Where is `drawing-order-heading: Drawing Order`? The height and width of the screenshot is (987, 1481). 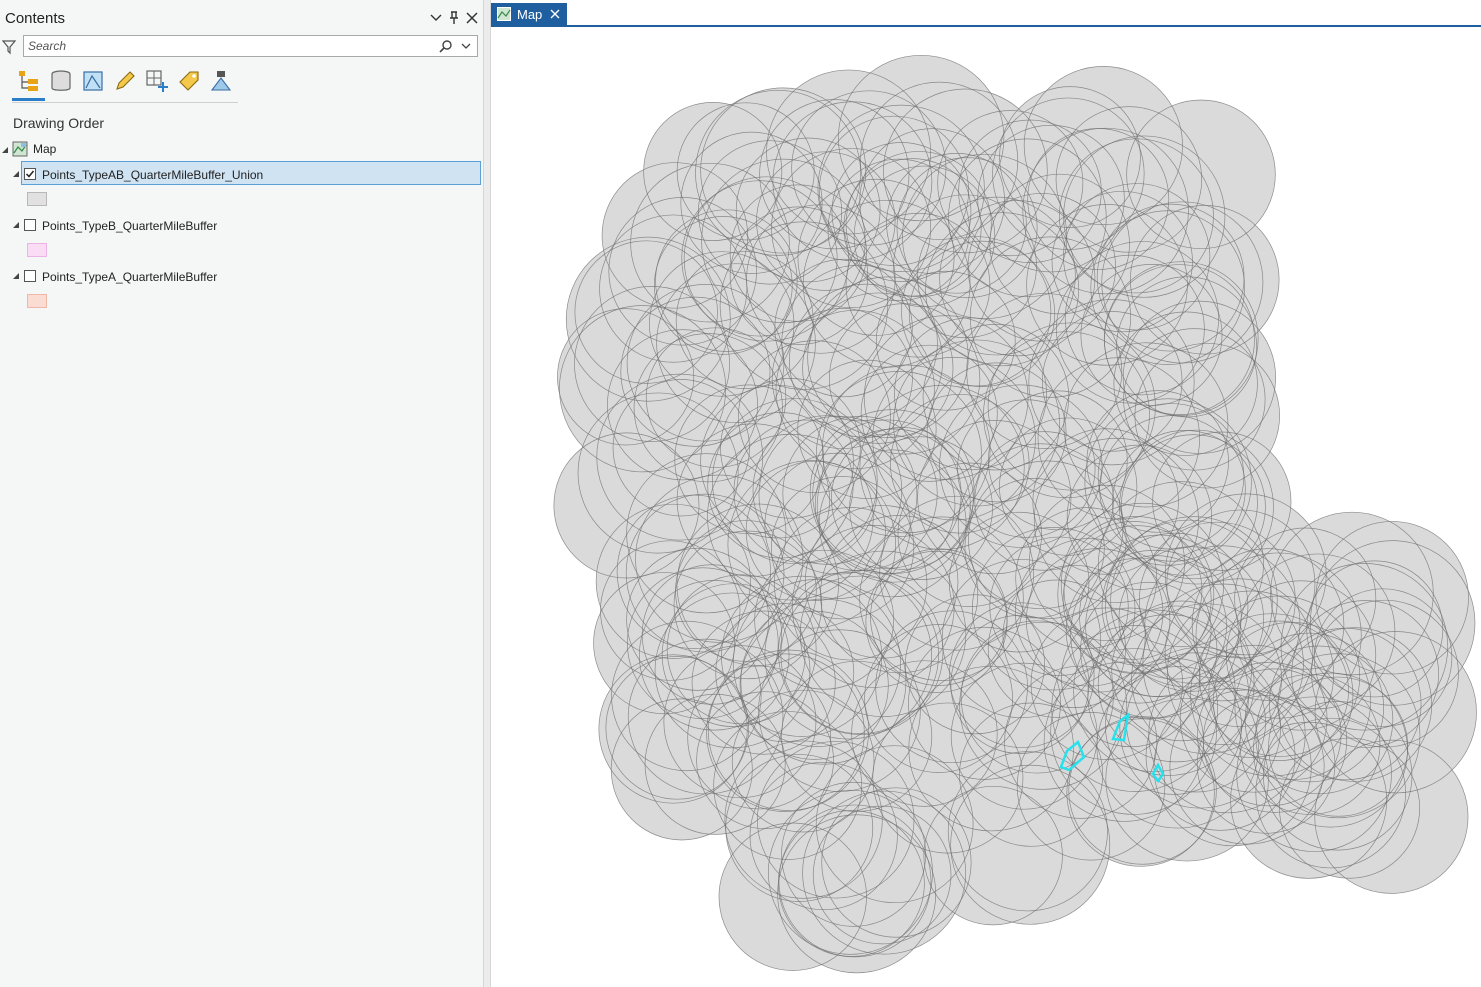 drawing-order-heading: Drawing Order is located at coordinates (59, 123).